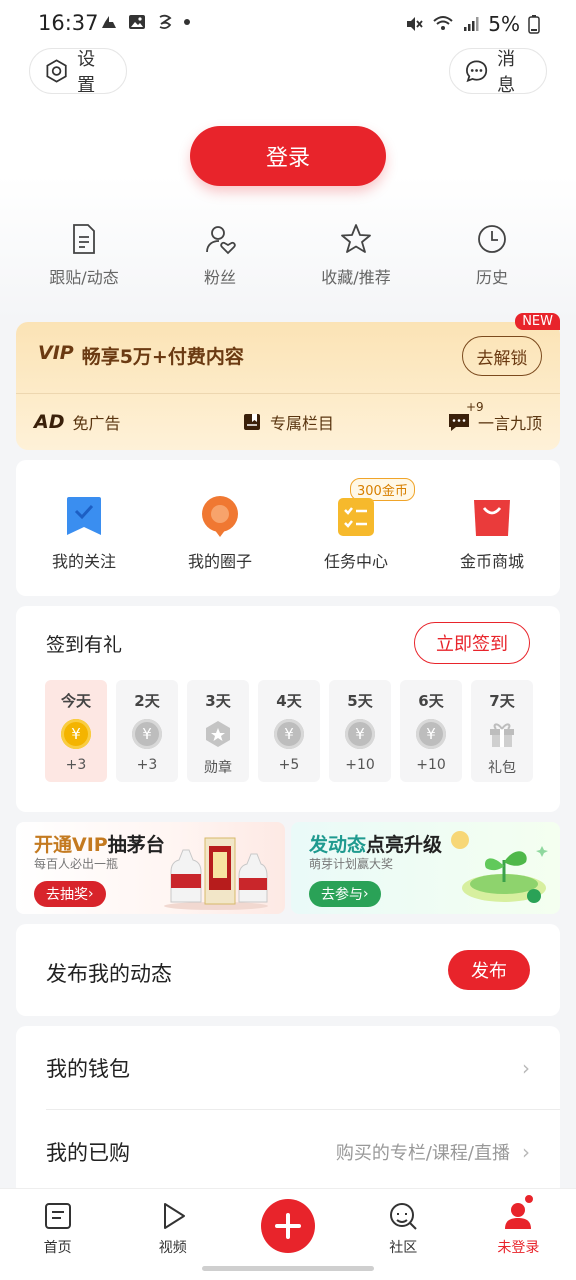 The height and width of the screenshot is (1280, 576). I want to click on banner-title-highlight: 开通VIP, so click(71, 845).